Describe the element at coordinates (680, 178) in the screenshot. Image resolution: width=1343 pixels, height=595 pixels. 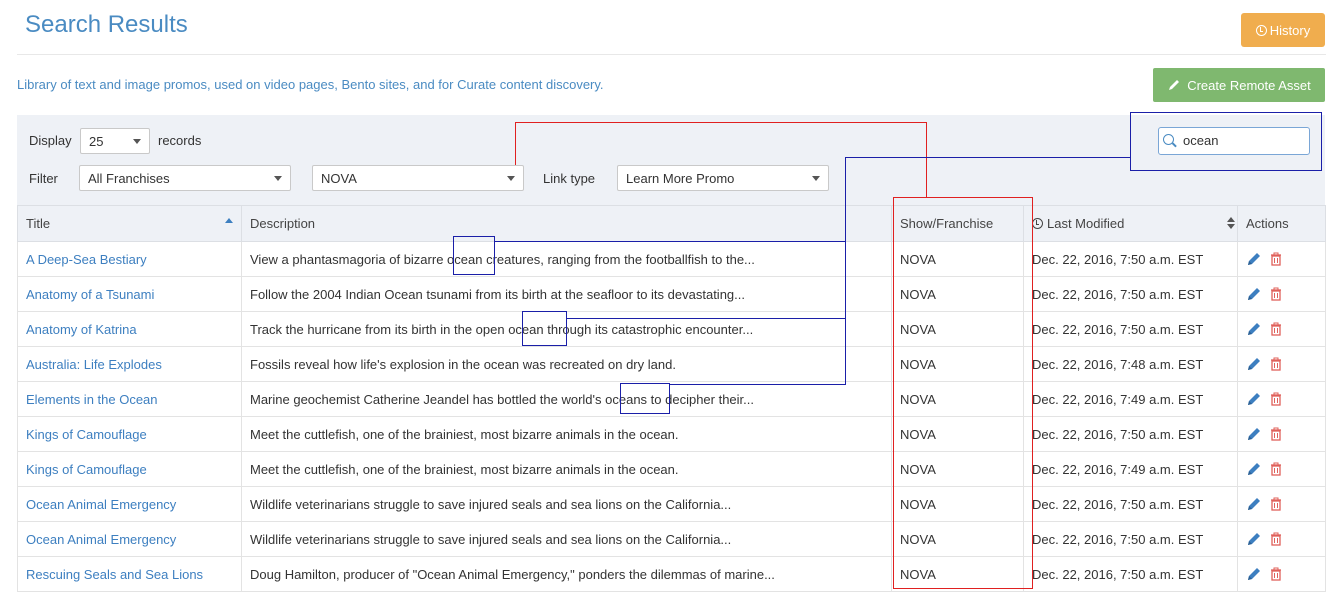
I see `link-type-select-value: Learn More Promo` at that location.